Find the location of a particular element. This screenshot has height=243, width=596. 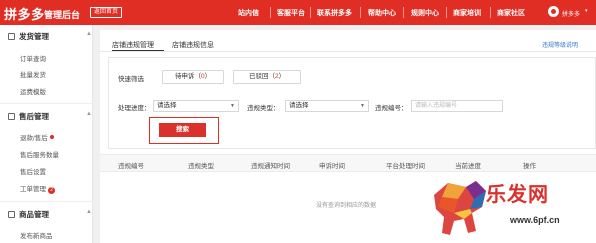

nav-rules-center: 规则中心 is located at coordinates (425, 13).